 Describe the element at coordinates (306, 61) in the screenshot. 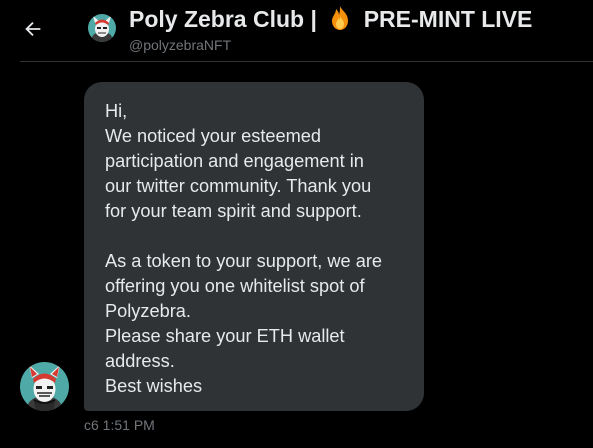

I see `header-divider` at that location.